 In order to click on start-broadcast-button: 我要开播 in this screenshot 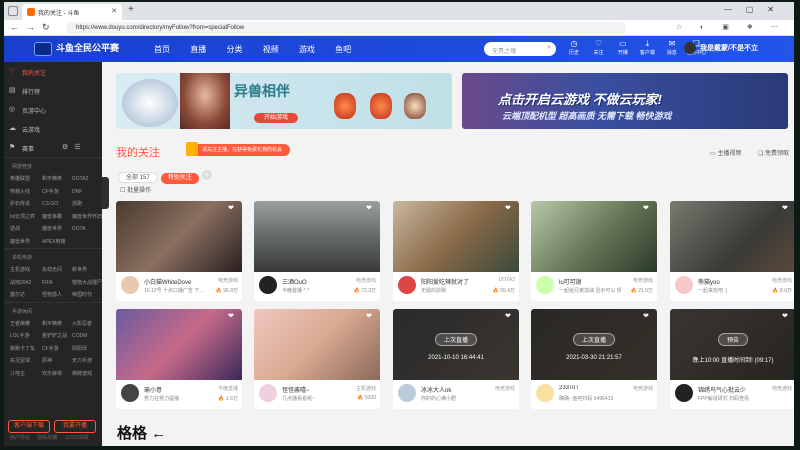, I will do `click(75, 426)`.